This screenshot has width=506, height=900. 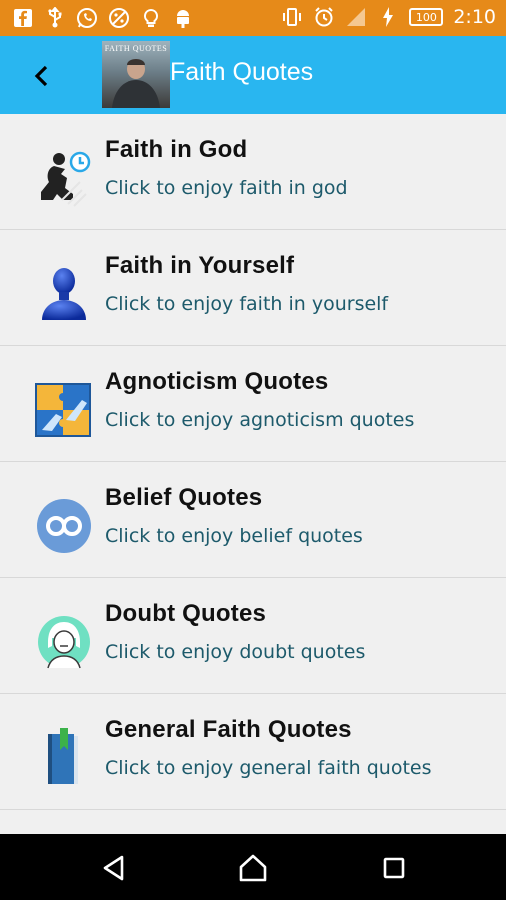 I want to click on back-arrow-icon, so click(x=41, y=76).